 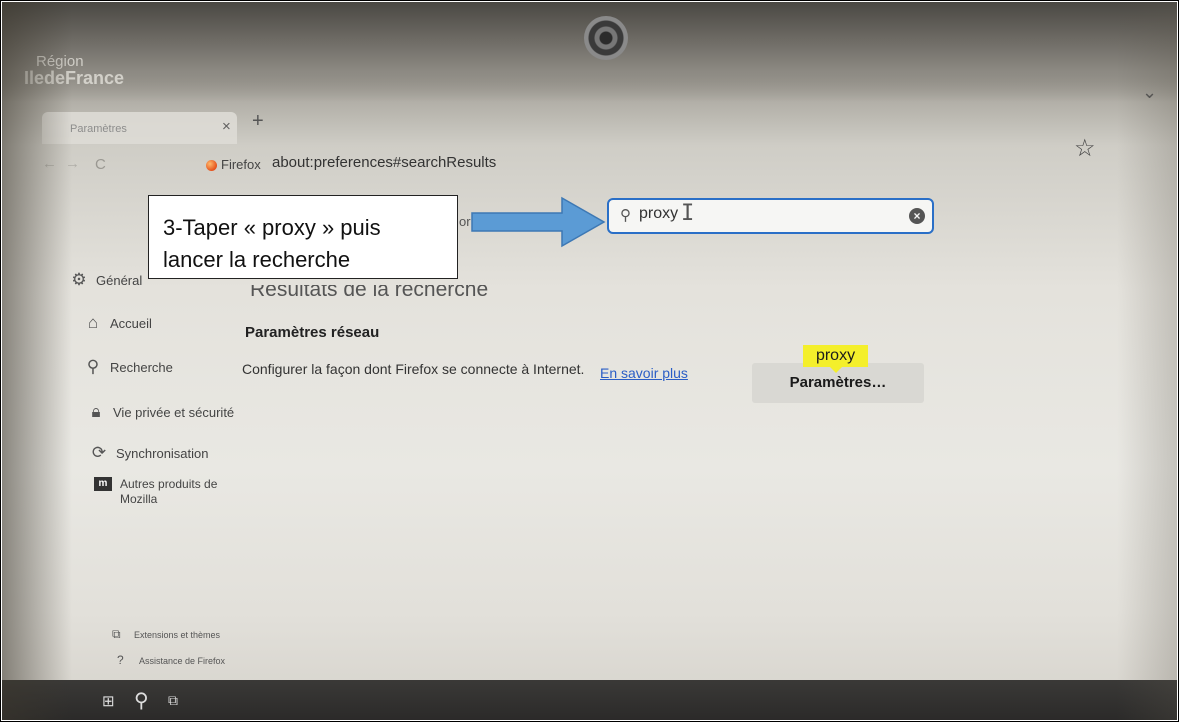 What do you see at coordinates (644, 373) in the screenshot?
I see `learn-more-link: En savoir plus` at bounding box center [644, 373].